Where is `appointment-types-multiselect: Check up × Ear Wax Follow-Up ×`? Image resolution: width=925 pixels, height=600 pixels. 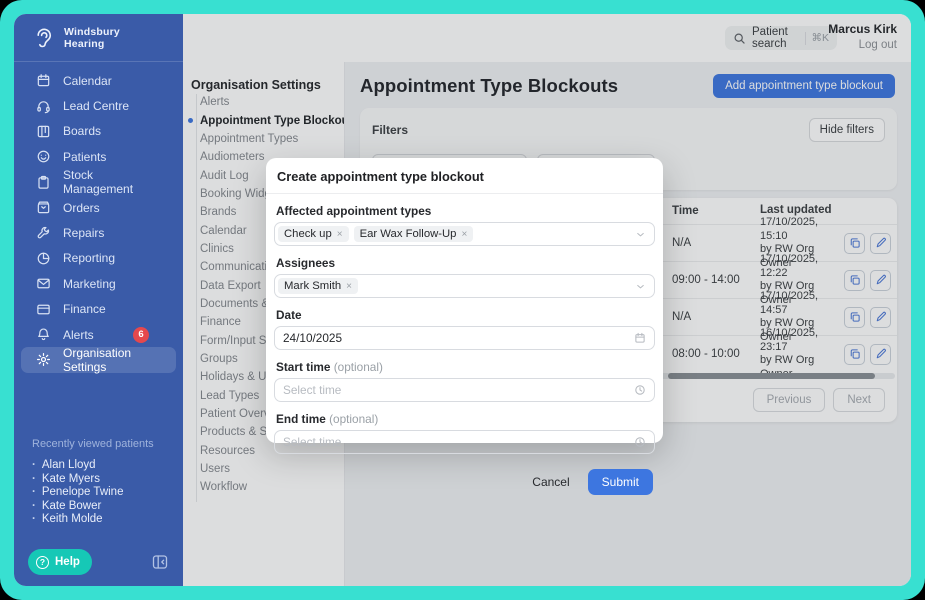 appointment-types-multiselect: Check up × Ear Wax Follow-Up × is located at coordinates (464, 234).